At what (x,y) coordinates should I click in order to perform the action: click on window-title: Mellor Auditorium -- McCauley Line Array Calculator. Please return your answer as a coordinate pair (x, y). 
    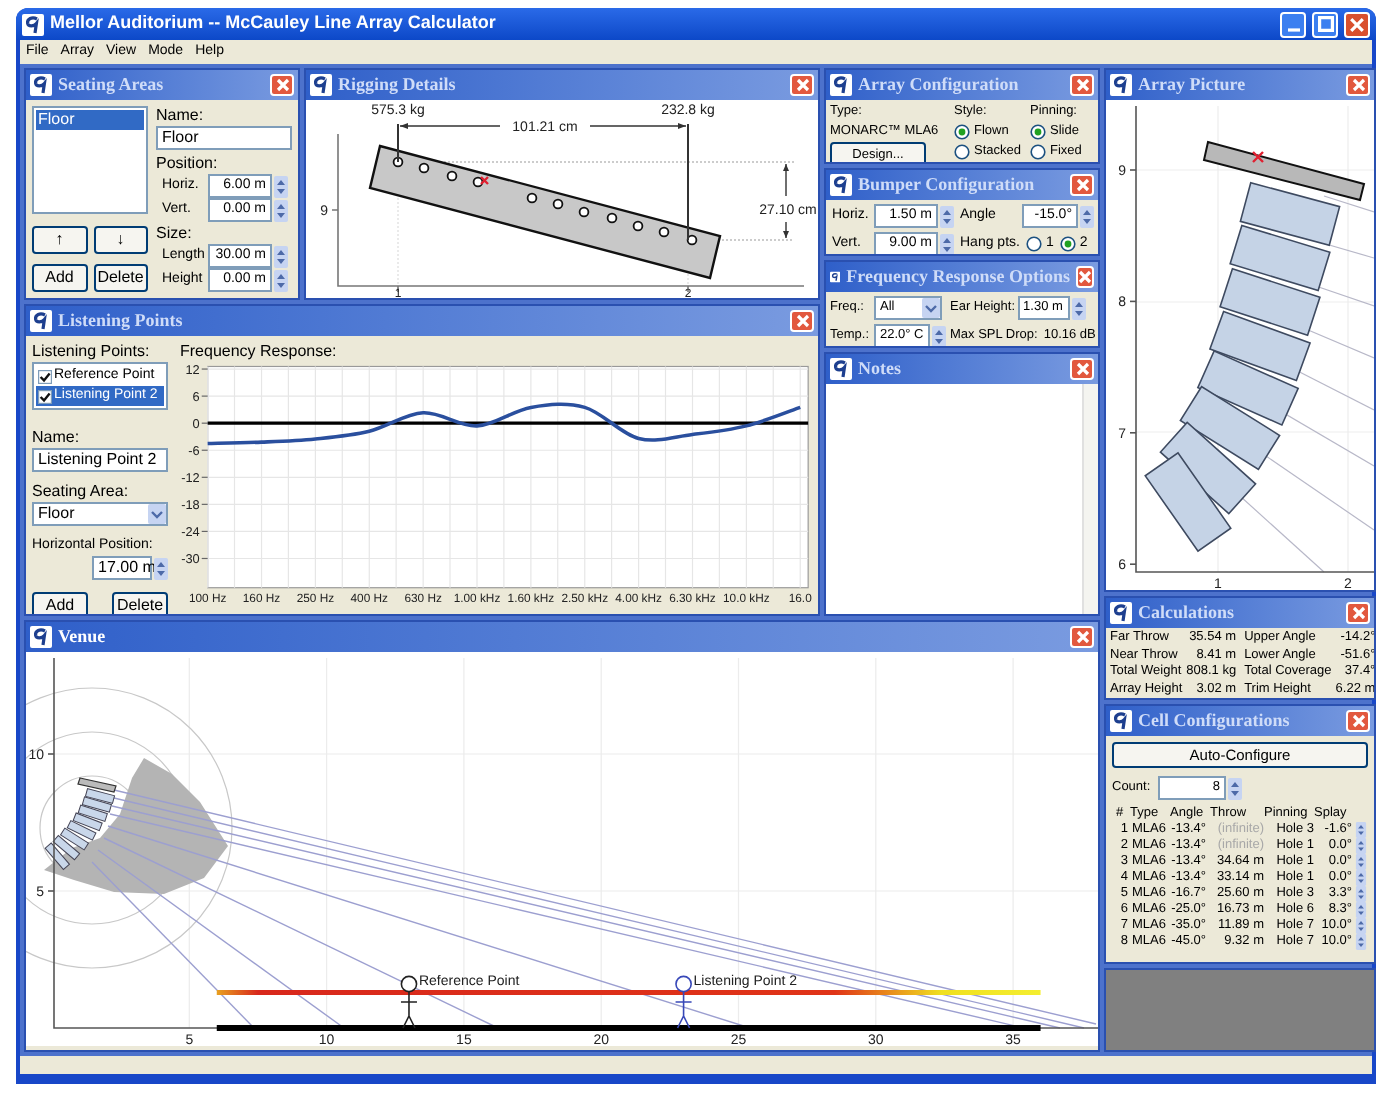
    Looking at the image, I should click on (274, 23).